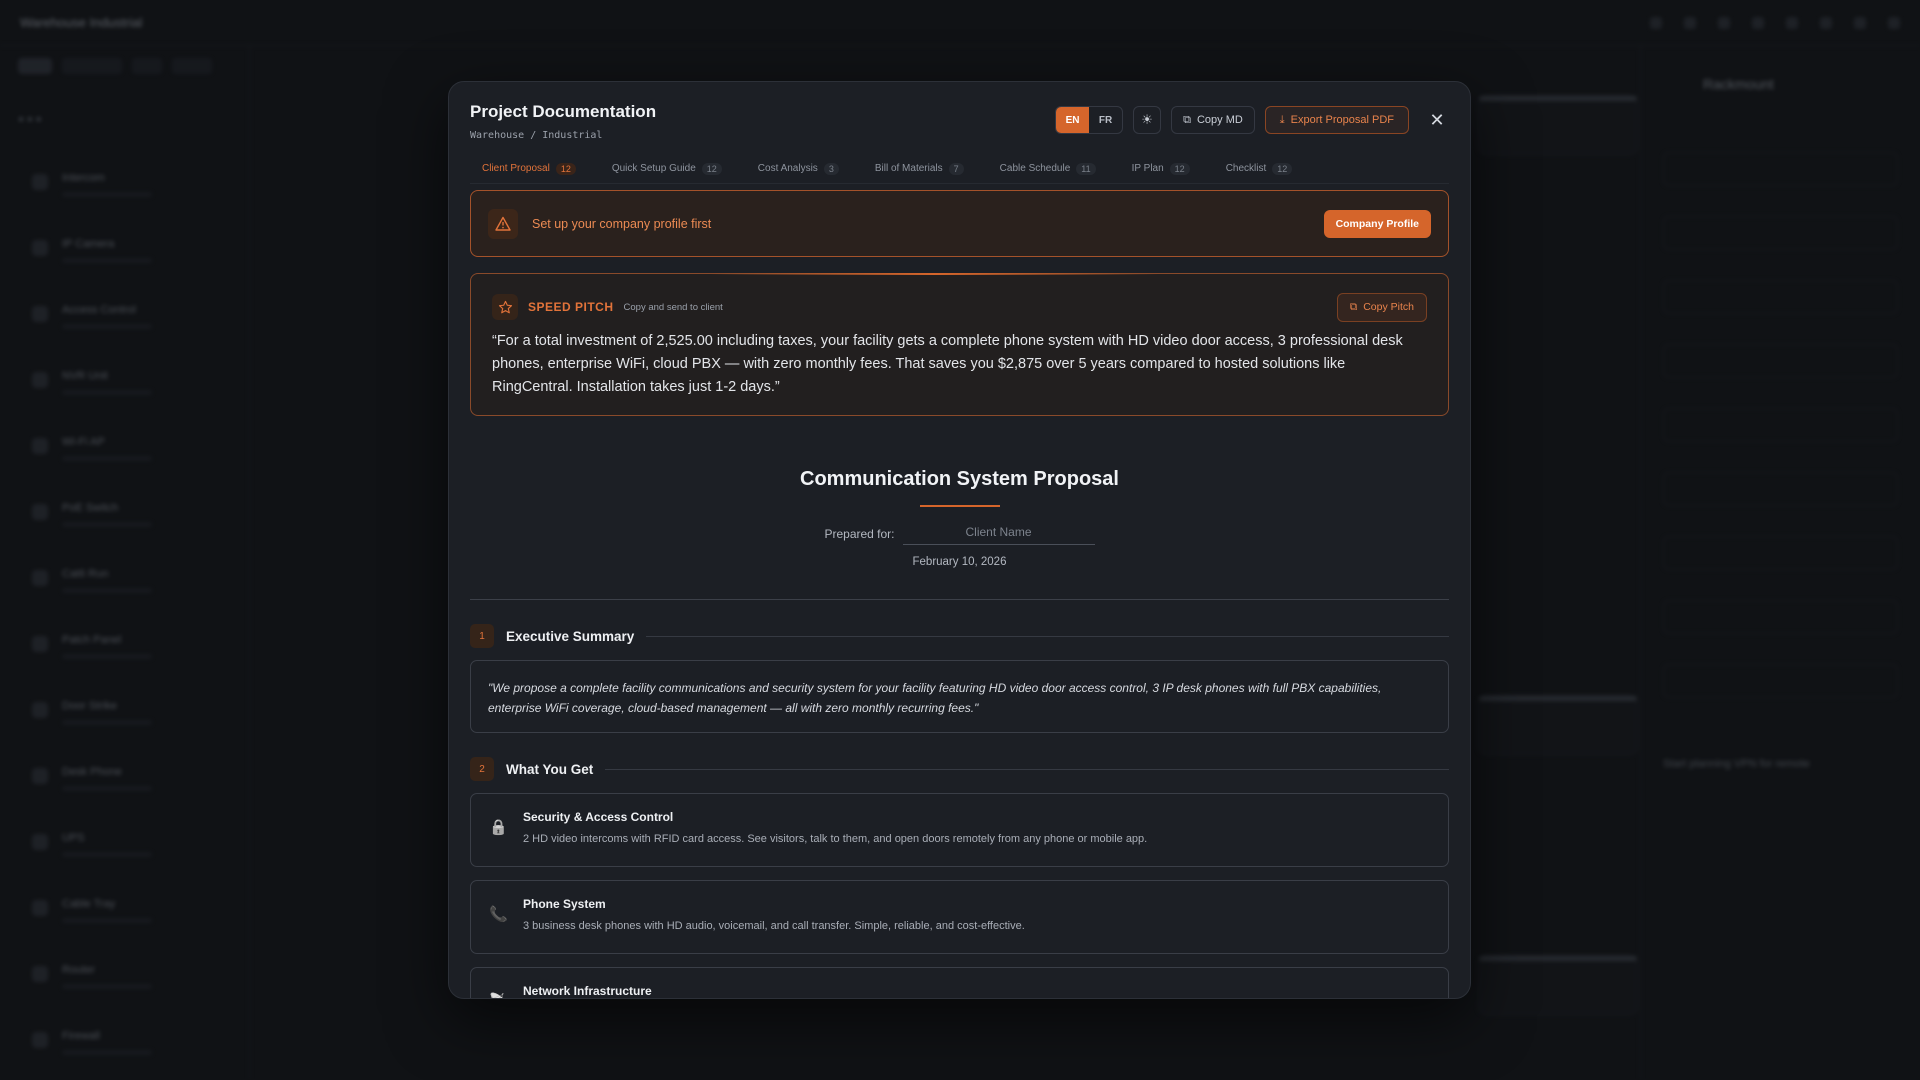 The width and height of the screenshot is (1920, 1080). What do you see at coordinates (81, 1035) in the screenshot?
I see `background-sidebar-item-label: Firewall` at bounding box center [81, 1035].